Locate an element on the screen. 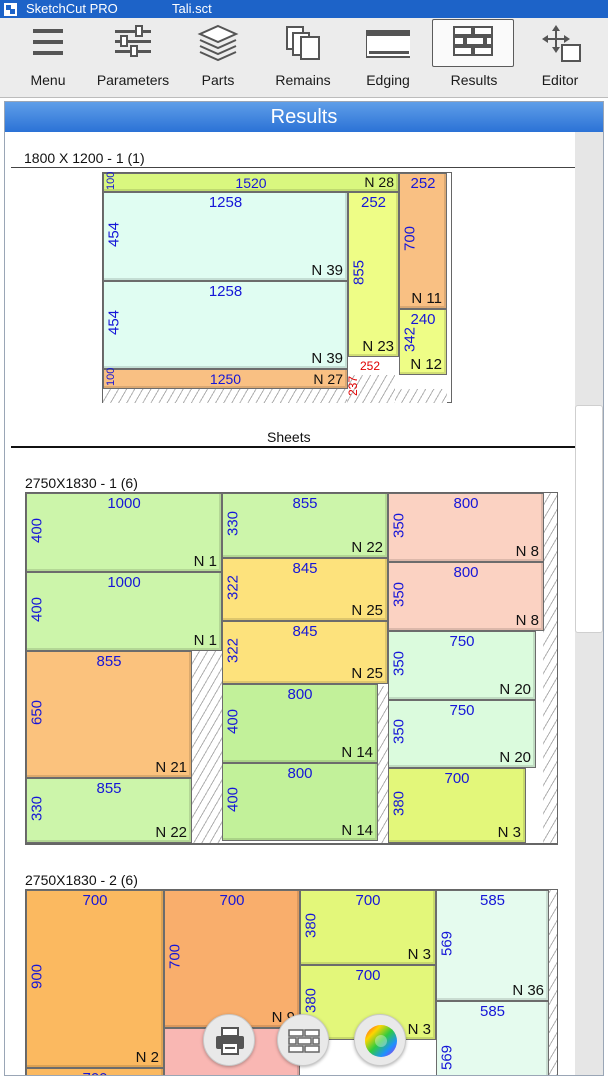 The width and height of the screenshot is (608, 1080). piece-width: 240 is located at coordinates (423, 319).